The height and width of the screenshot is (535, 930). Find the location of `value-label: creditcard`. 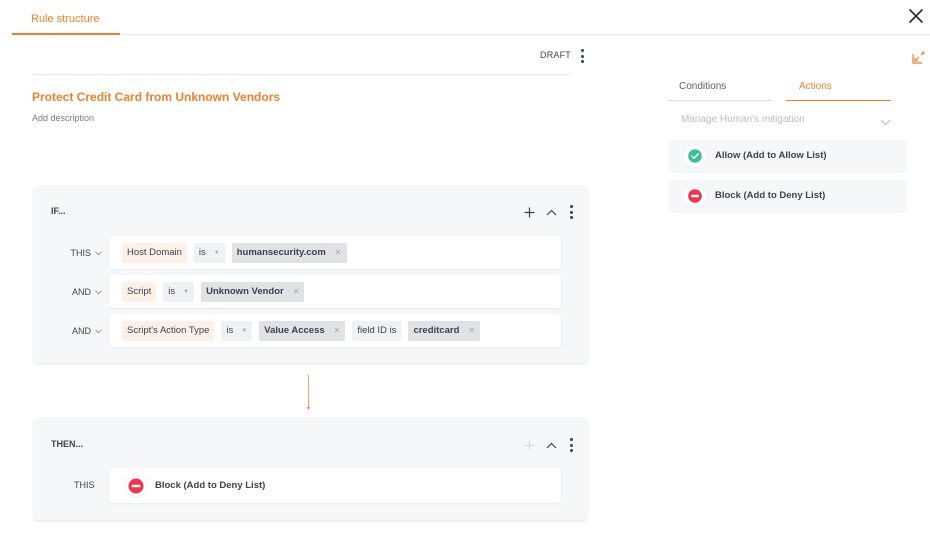

value-label: creditcard is located at coordinates (436, 330).